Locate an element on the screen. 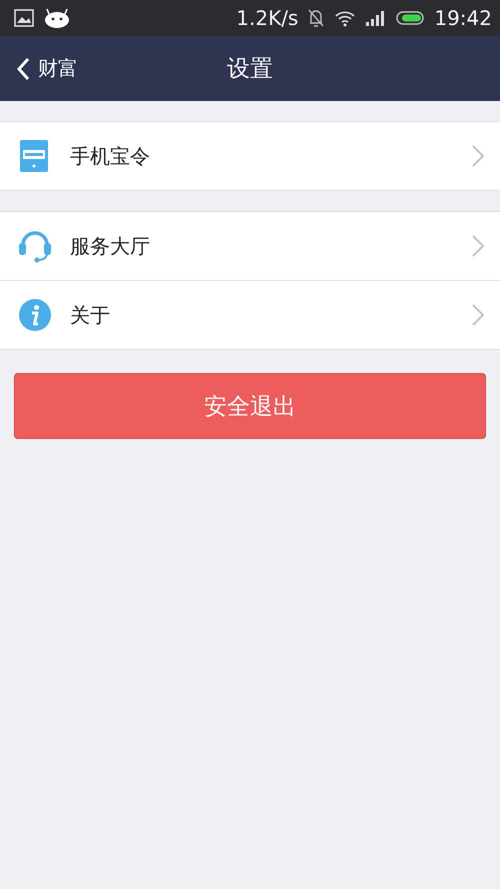 Image resolution: width=500 pixels, height=889 pixels. row-label: 服务大厅 is located at coordinates (110, 246).